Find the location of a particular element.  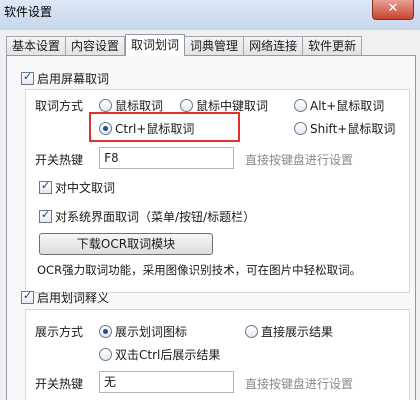

tab-capture-selection: 取词划词 is located at coordinates (155, 45).